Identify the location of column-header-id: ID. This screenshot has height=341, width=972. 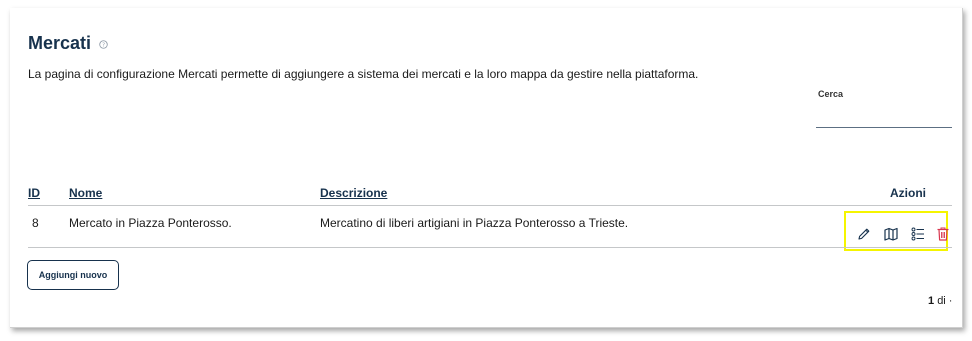
(34, 193).